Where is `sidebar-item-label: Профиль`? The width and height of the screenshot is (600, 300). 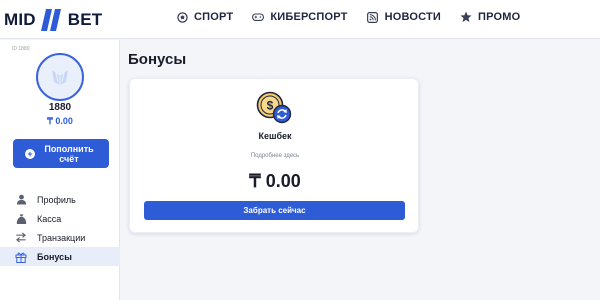
sidebar-item-label: Профиль is located at coordinates (56, 199).